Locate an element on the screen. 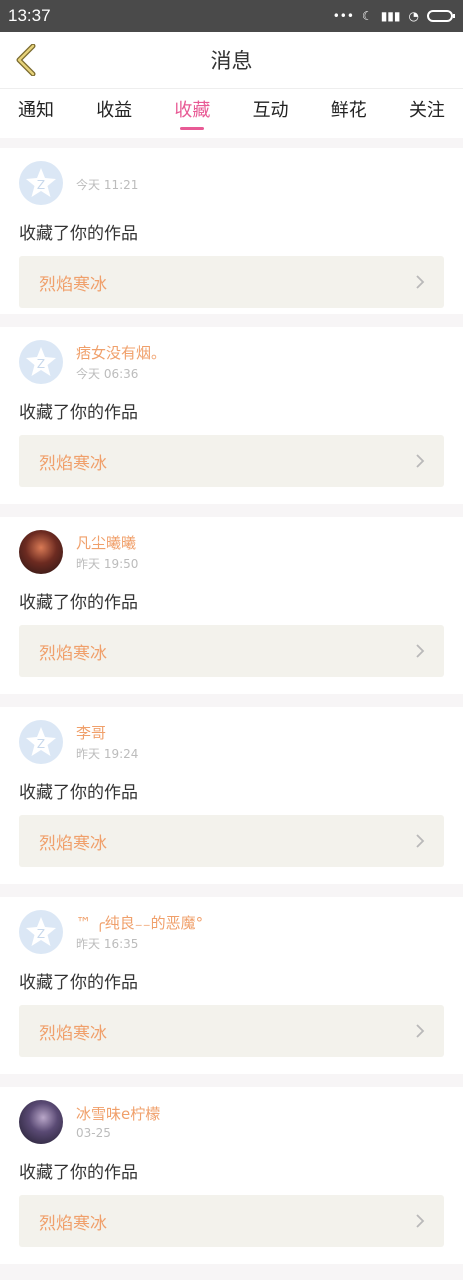 The height and width of the screenshot is (1280, 463). tab-favorites: 收藏 is located at coordinates (192, 114).